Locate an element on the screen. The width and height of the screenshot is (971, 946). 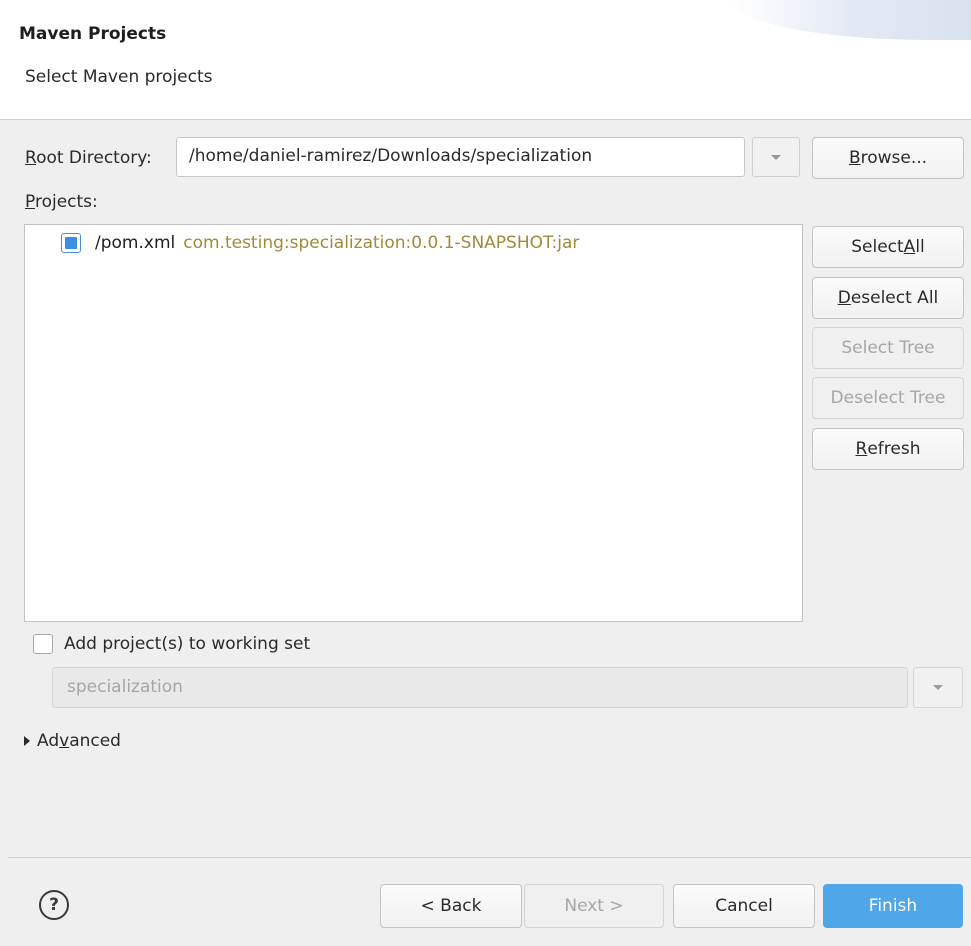
root-directory-label: Root Directory: is located at coordinates (88, 158).